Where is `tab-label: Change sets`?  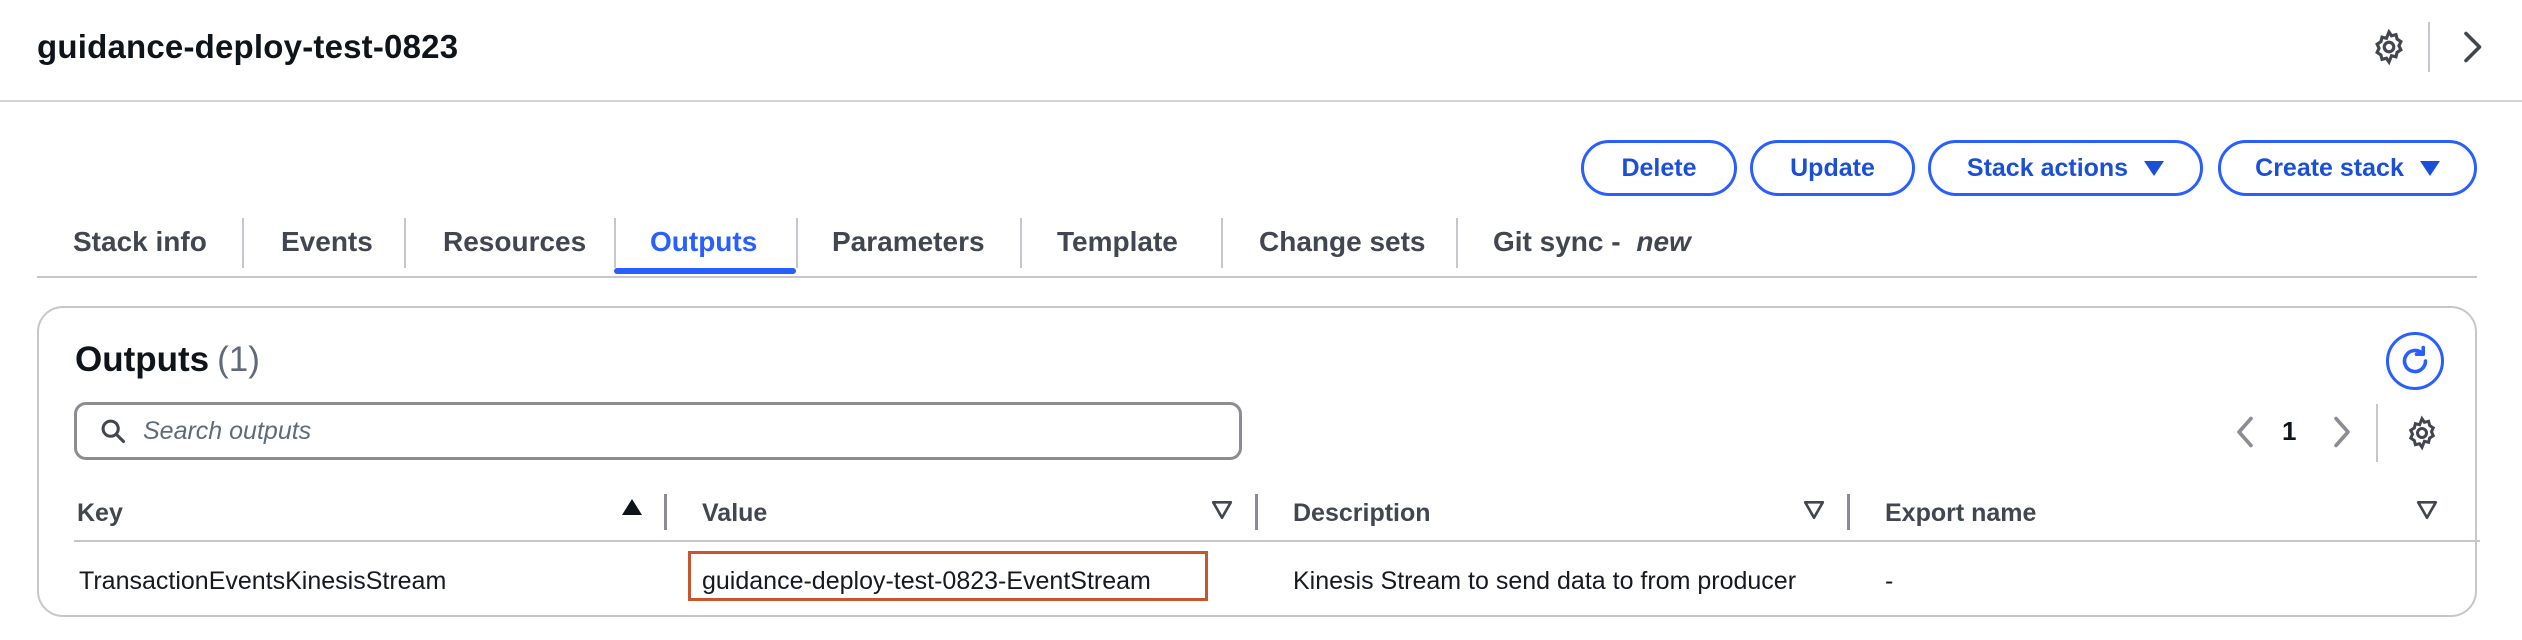
tab-label: Change sets is located at coordinates (1342, 241).